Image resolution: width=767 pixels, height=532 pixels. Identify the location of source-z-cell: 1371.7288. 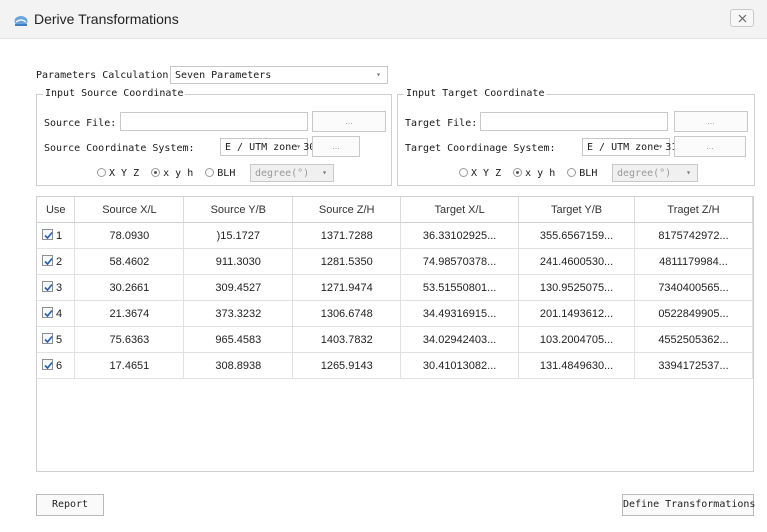
(347, 235).